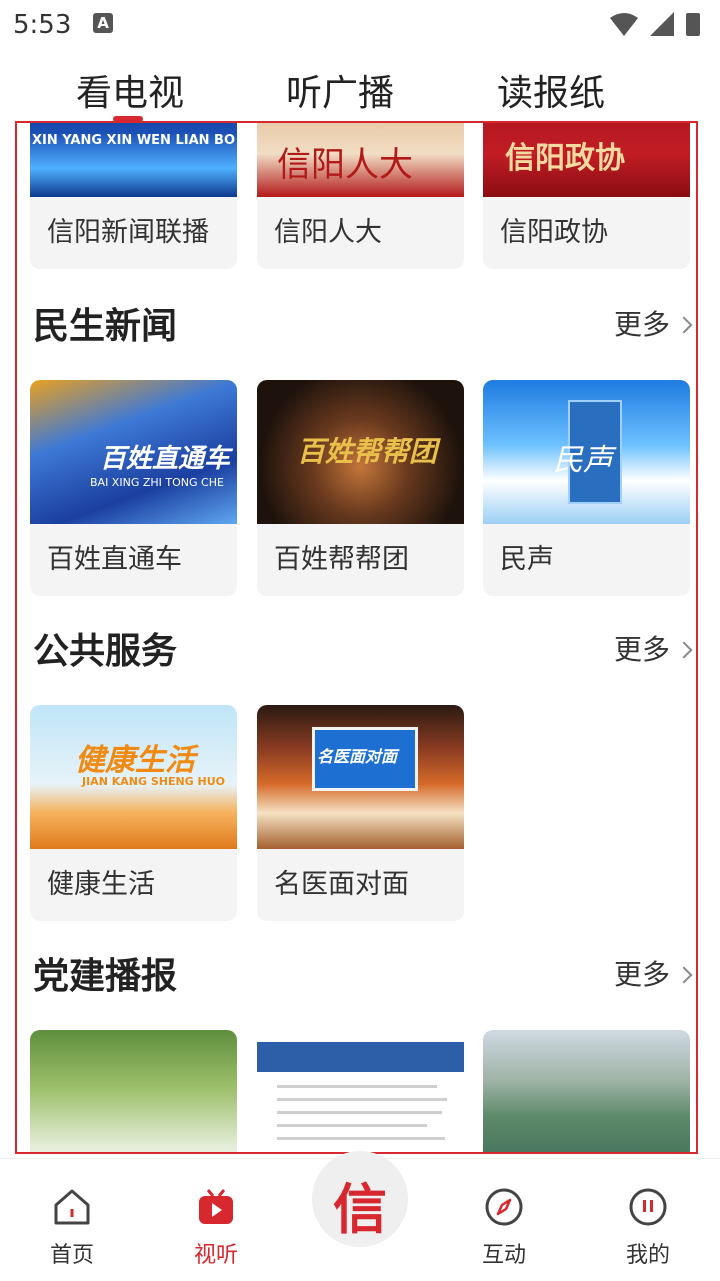 This screenshot has height=1281, width=720. I want to click on program-card-baixing: 百姓直通车 BAI XING ZHI TONG CHE 百姓直通车, so click(133, 488).